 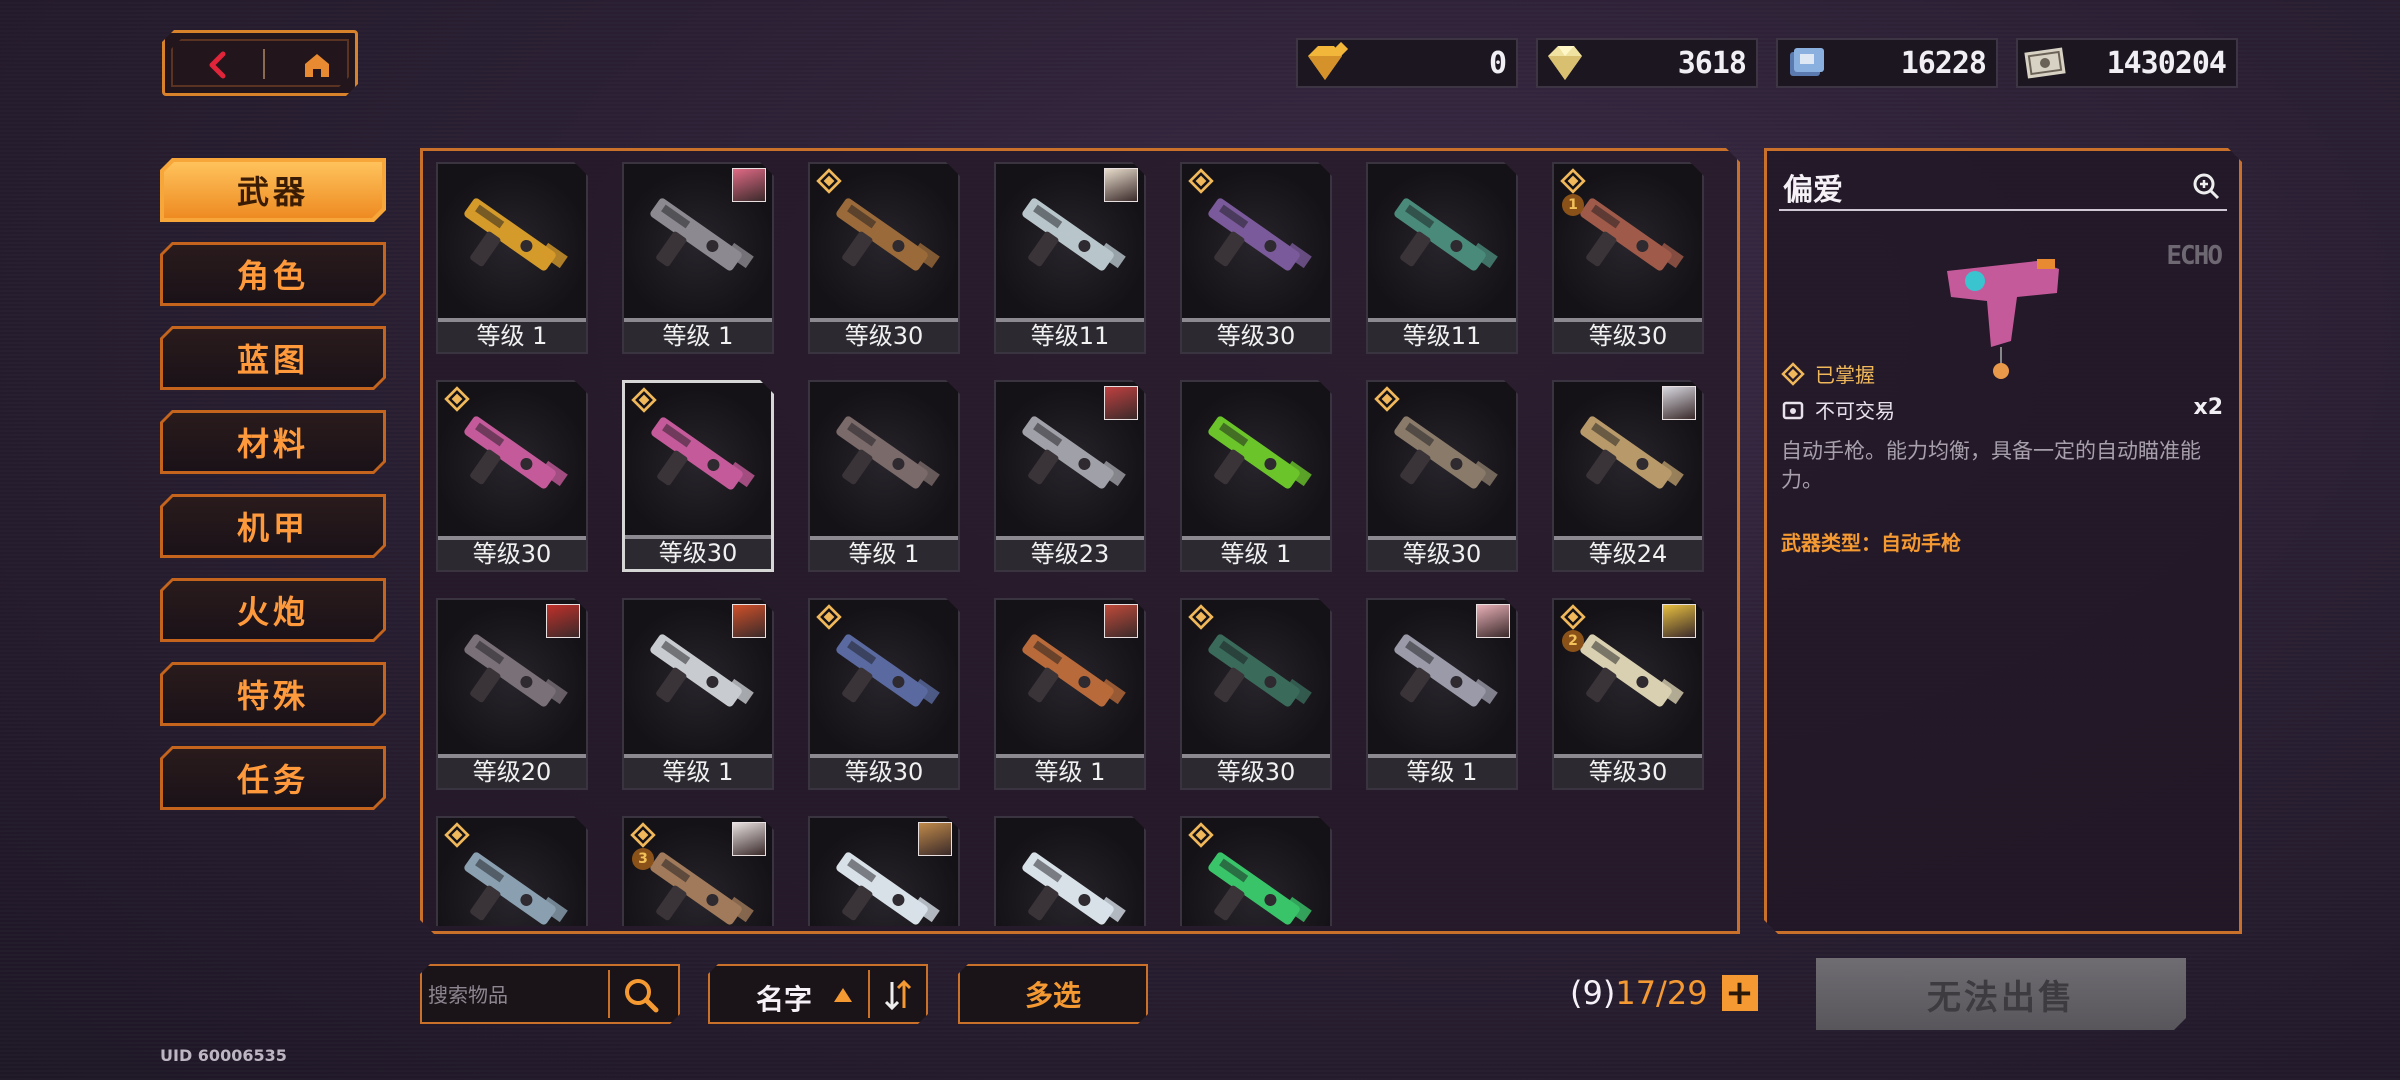 What do you see at coordinates (2002, 311) in the screenshot?
I see `weapon-preview-image` at bounding box center [2002, 311].